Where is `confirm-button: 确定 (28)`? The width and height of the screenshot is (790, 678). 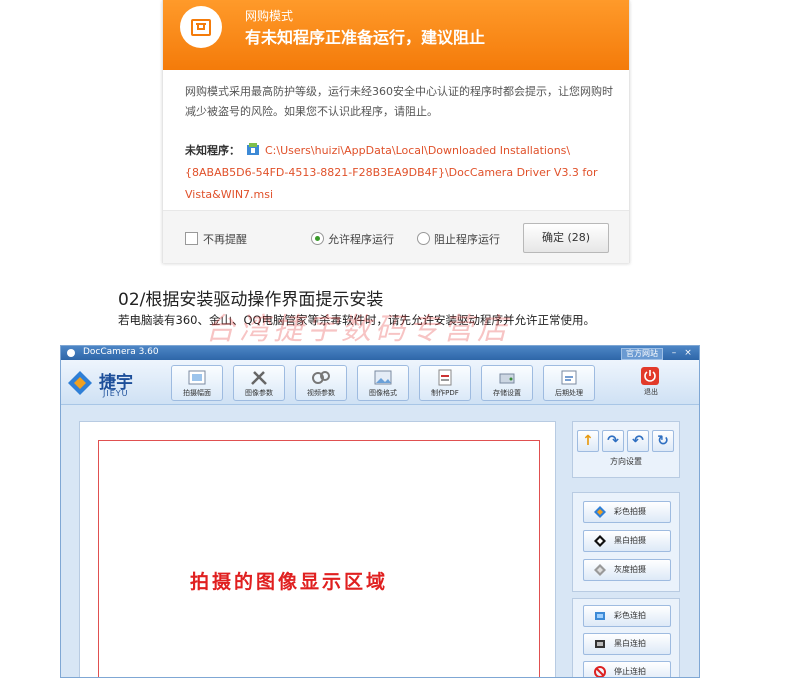 confirm-button: 确定 (28) is located at coordinates (566, 238).